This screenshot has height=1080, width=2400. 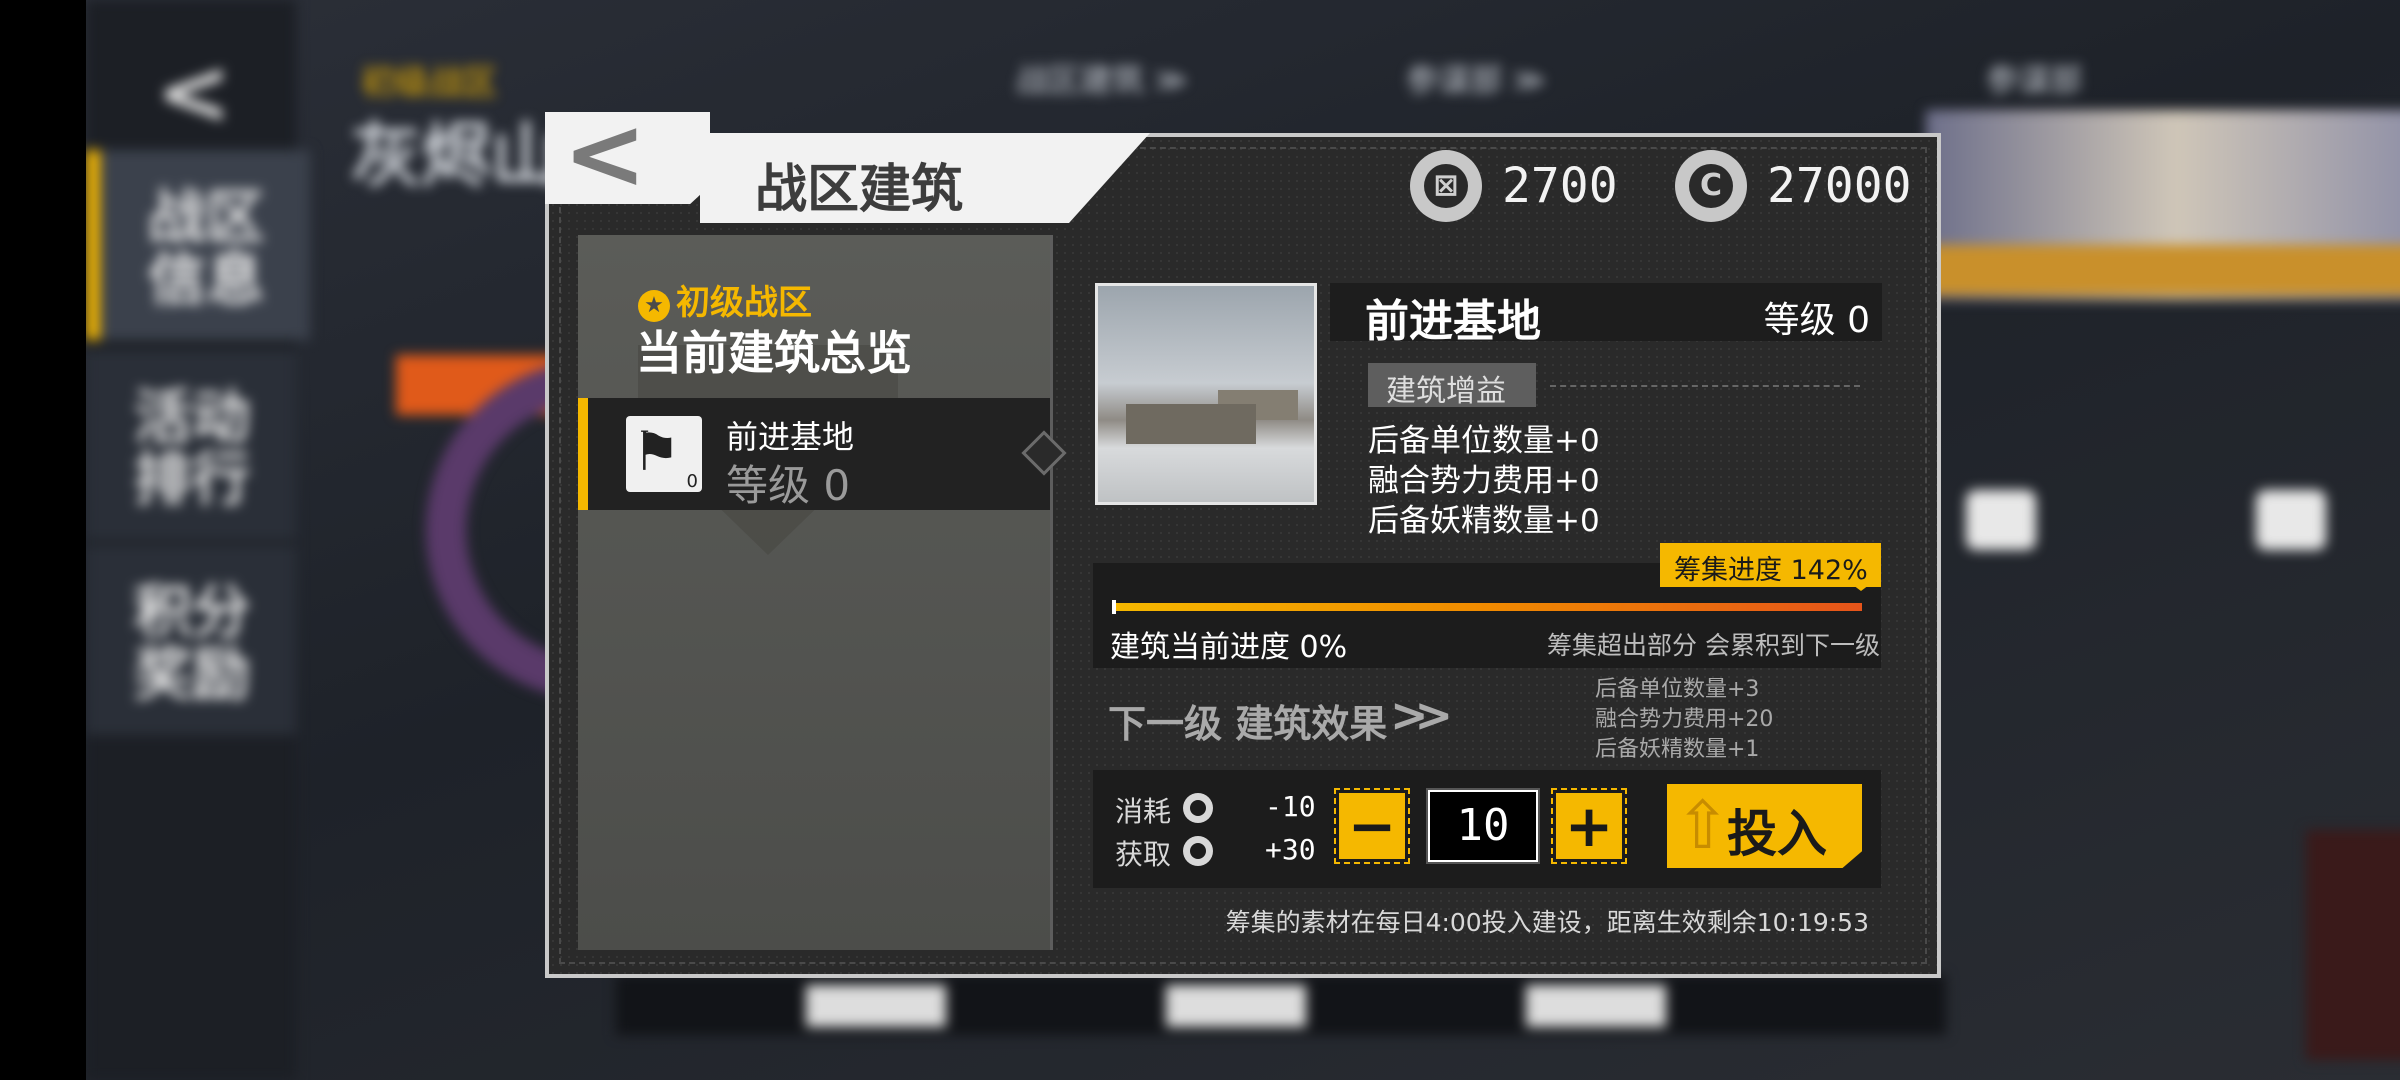 I want to click on quantity-field: 10, so click(x=1483, y=826).